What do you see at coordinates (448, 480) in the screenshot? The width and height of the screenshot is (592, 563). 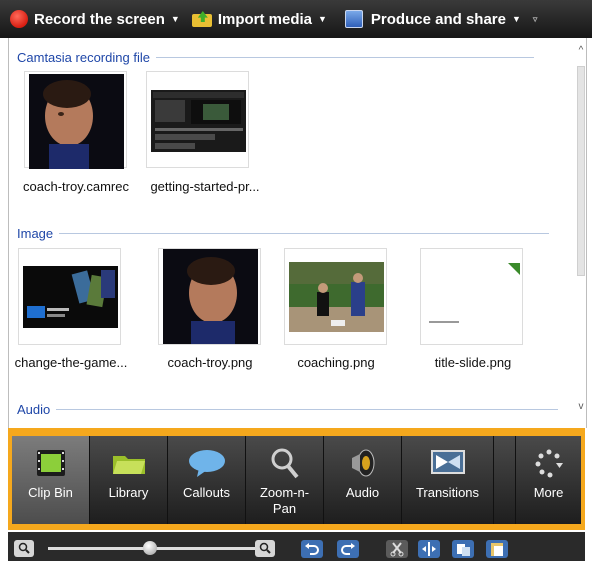 I see `tab-transitions: Transitions` at bounding box center [448, 480].